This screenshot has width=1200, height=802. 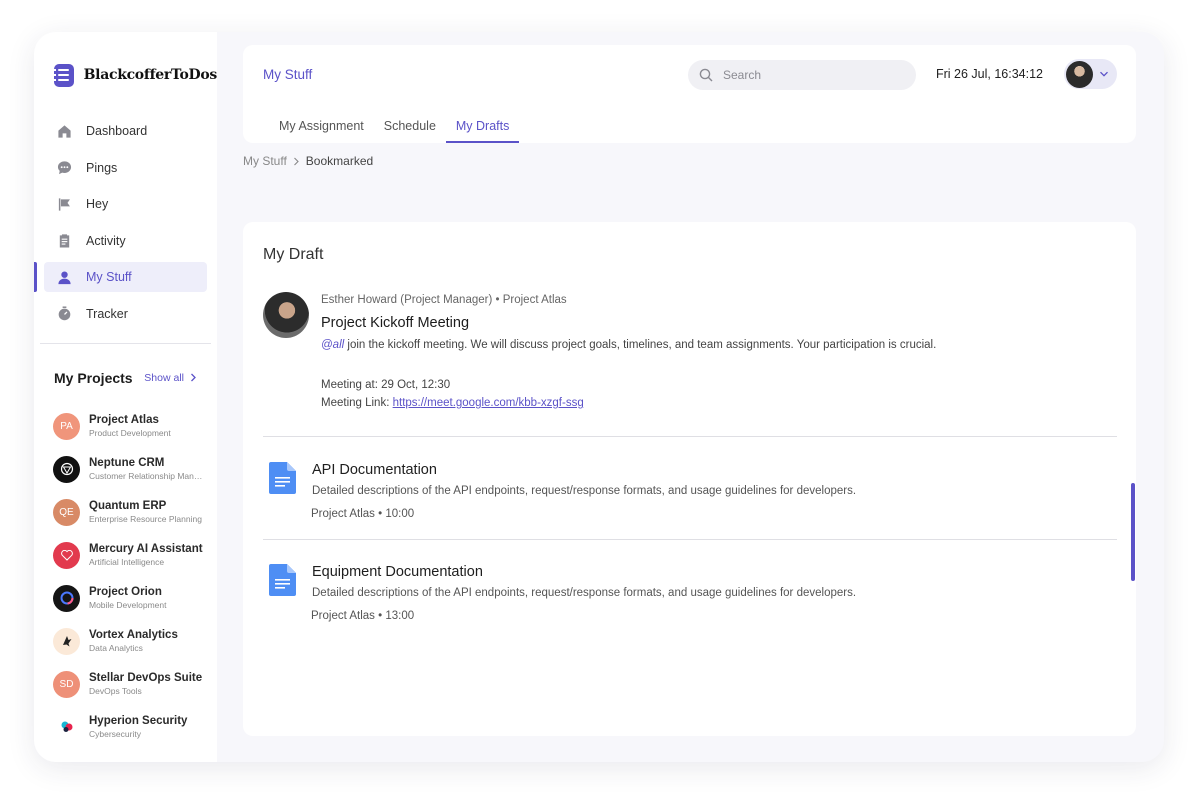 What do you see at coordinates (115, 691) in the screenshot?
I see `project-category: DevOps Tools` at bounding box center [115, 691].